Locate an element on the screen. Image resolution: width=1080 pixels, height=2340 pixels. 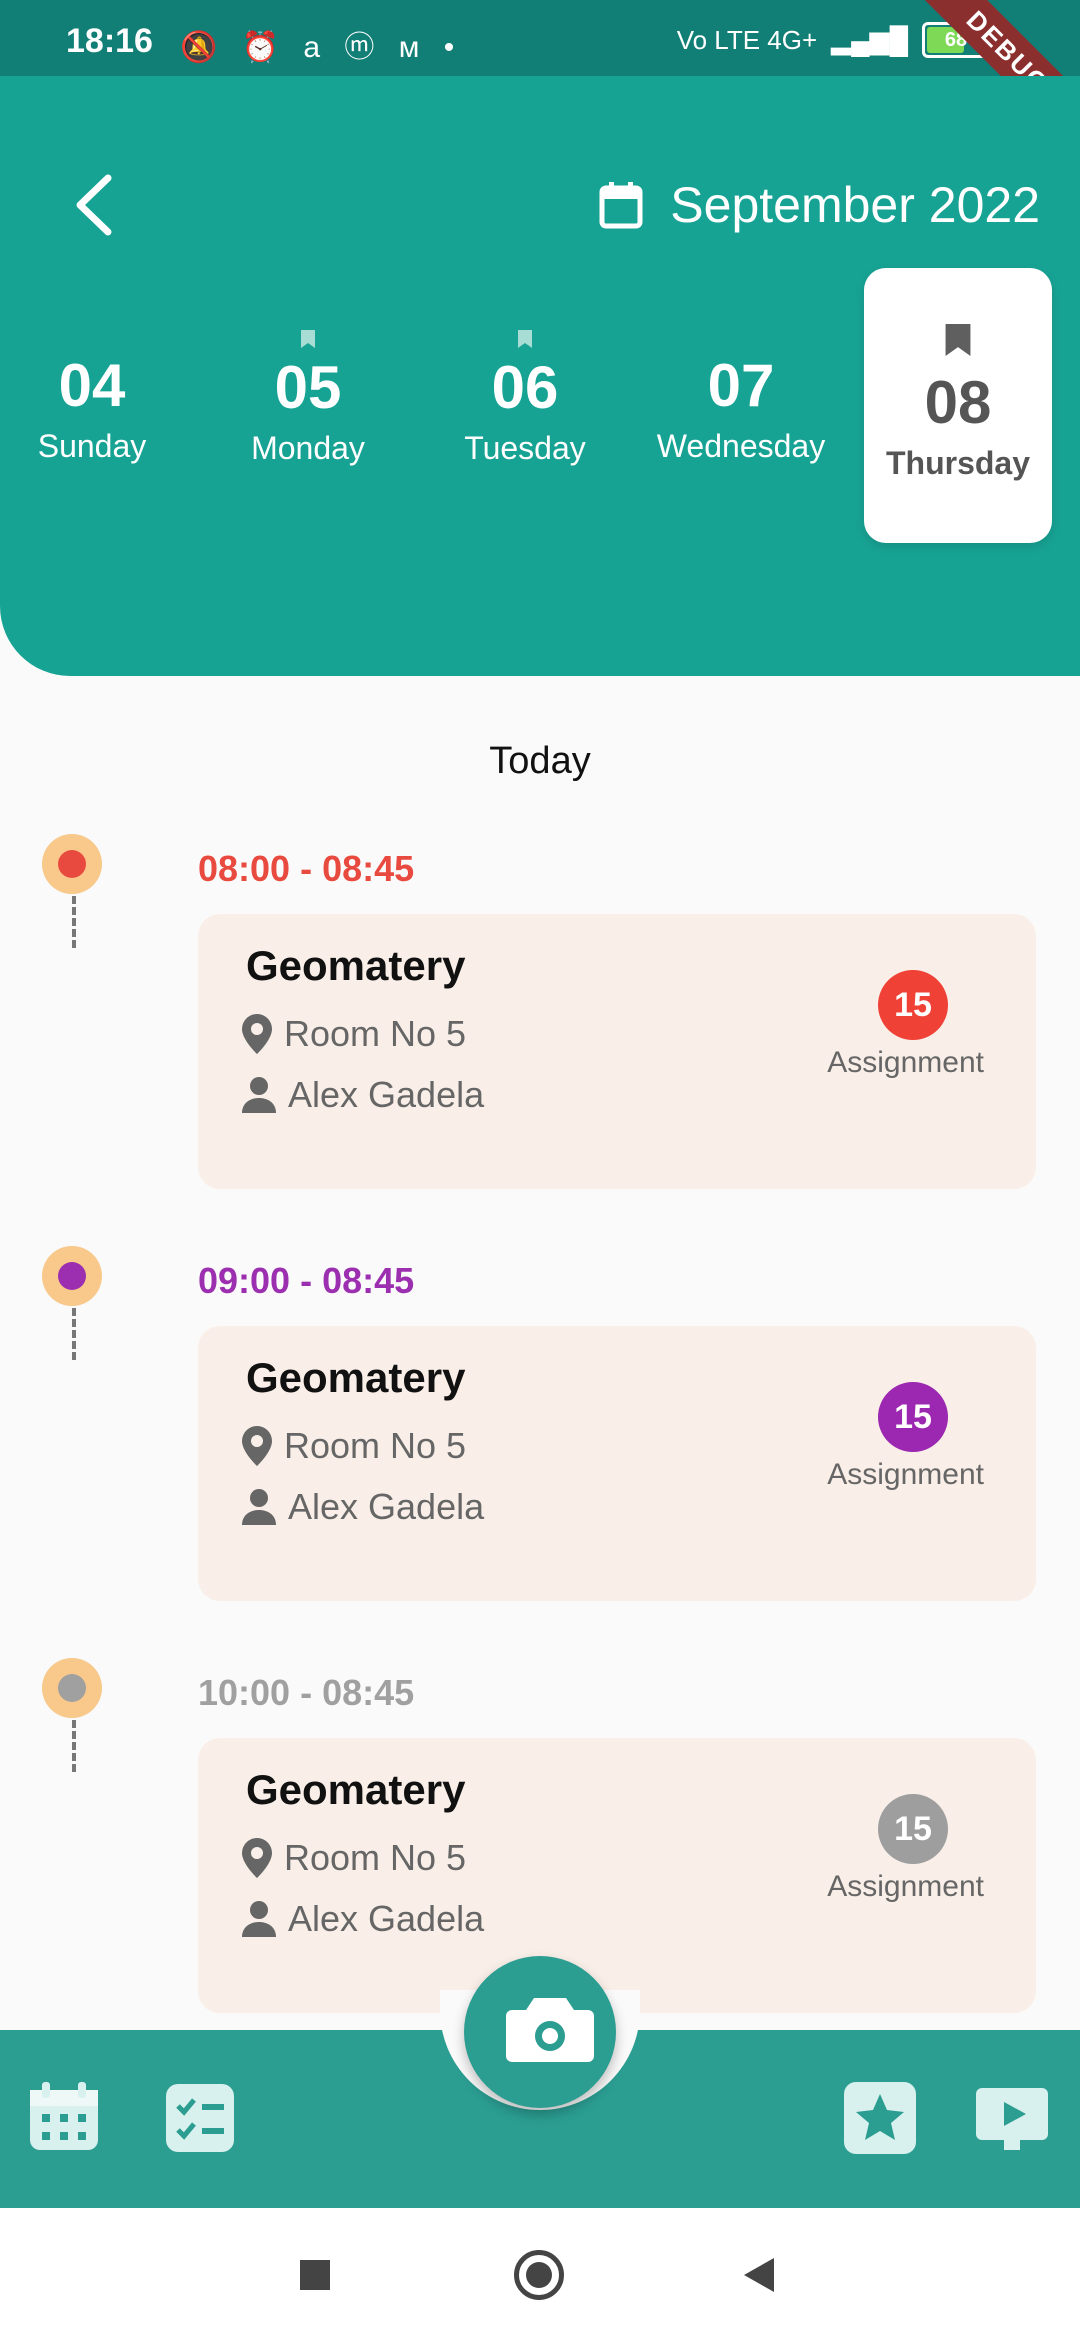
day-thursday-selected: 08 Thursday is located at coordinates (958, 405).